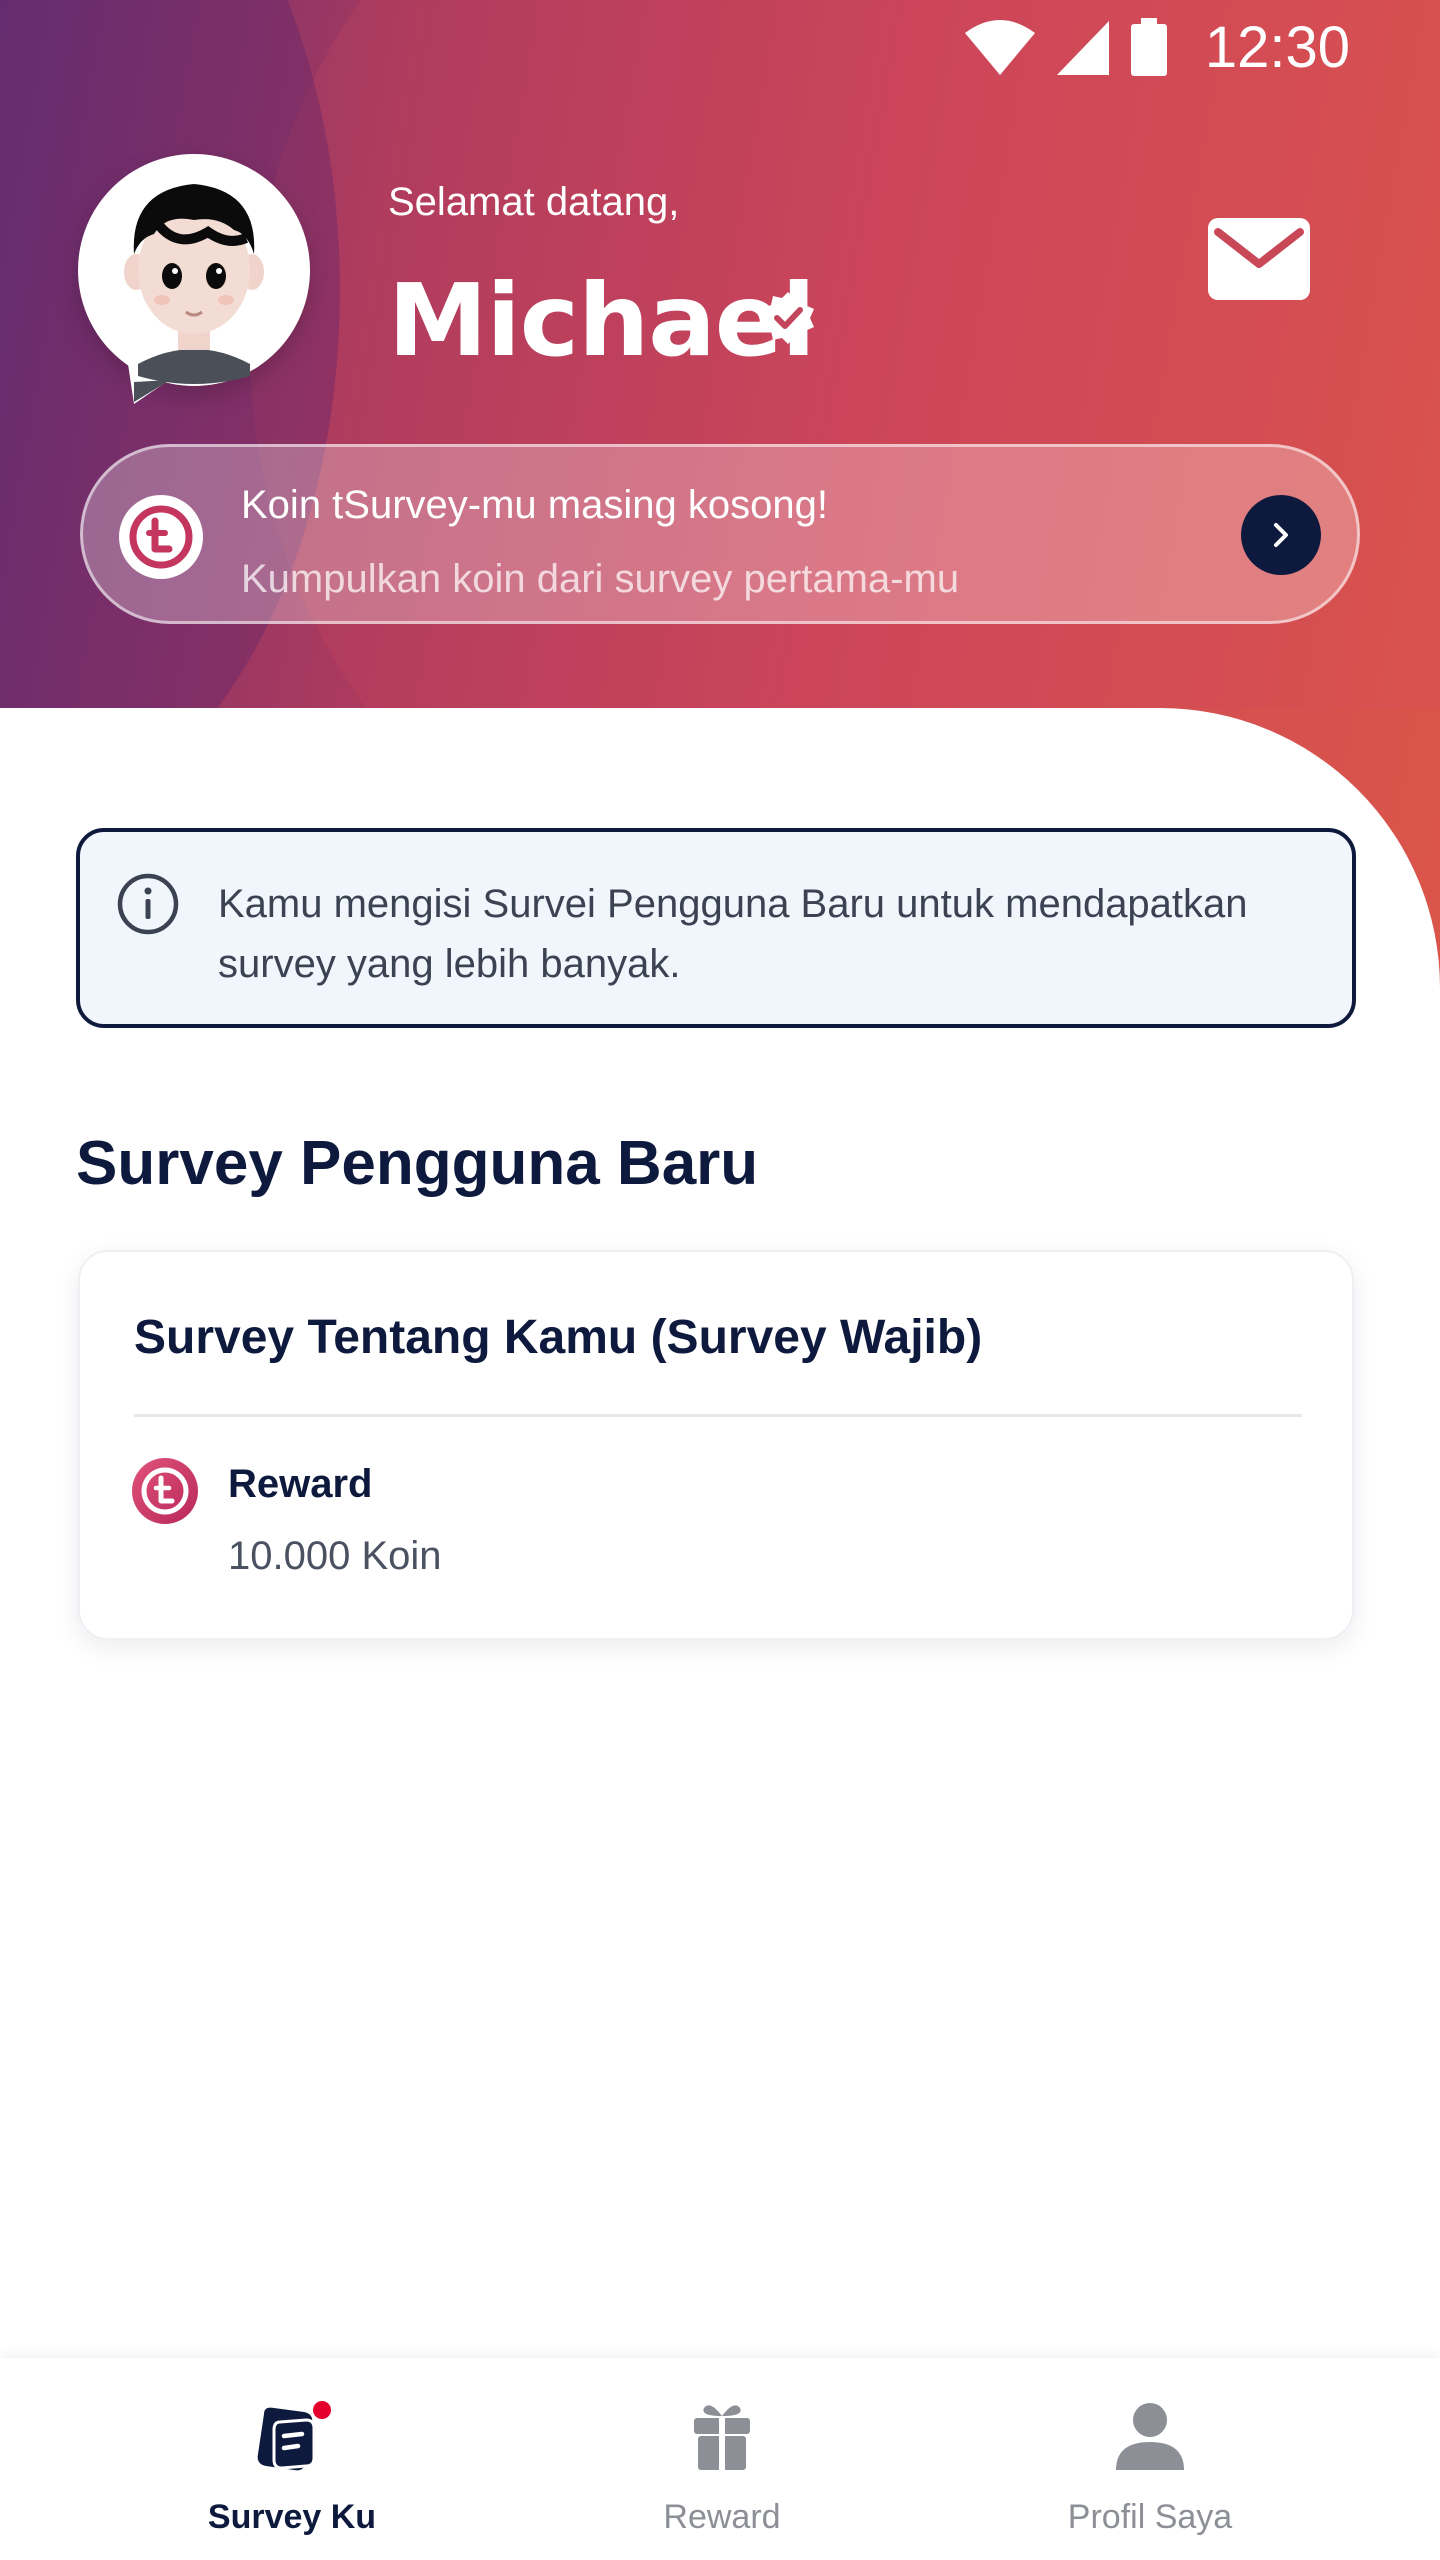  What do you see at coordinates (722, 2437) in the screenshot?
I see `gift-icon` at bounding box center [722, 2437].